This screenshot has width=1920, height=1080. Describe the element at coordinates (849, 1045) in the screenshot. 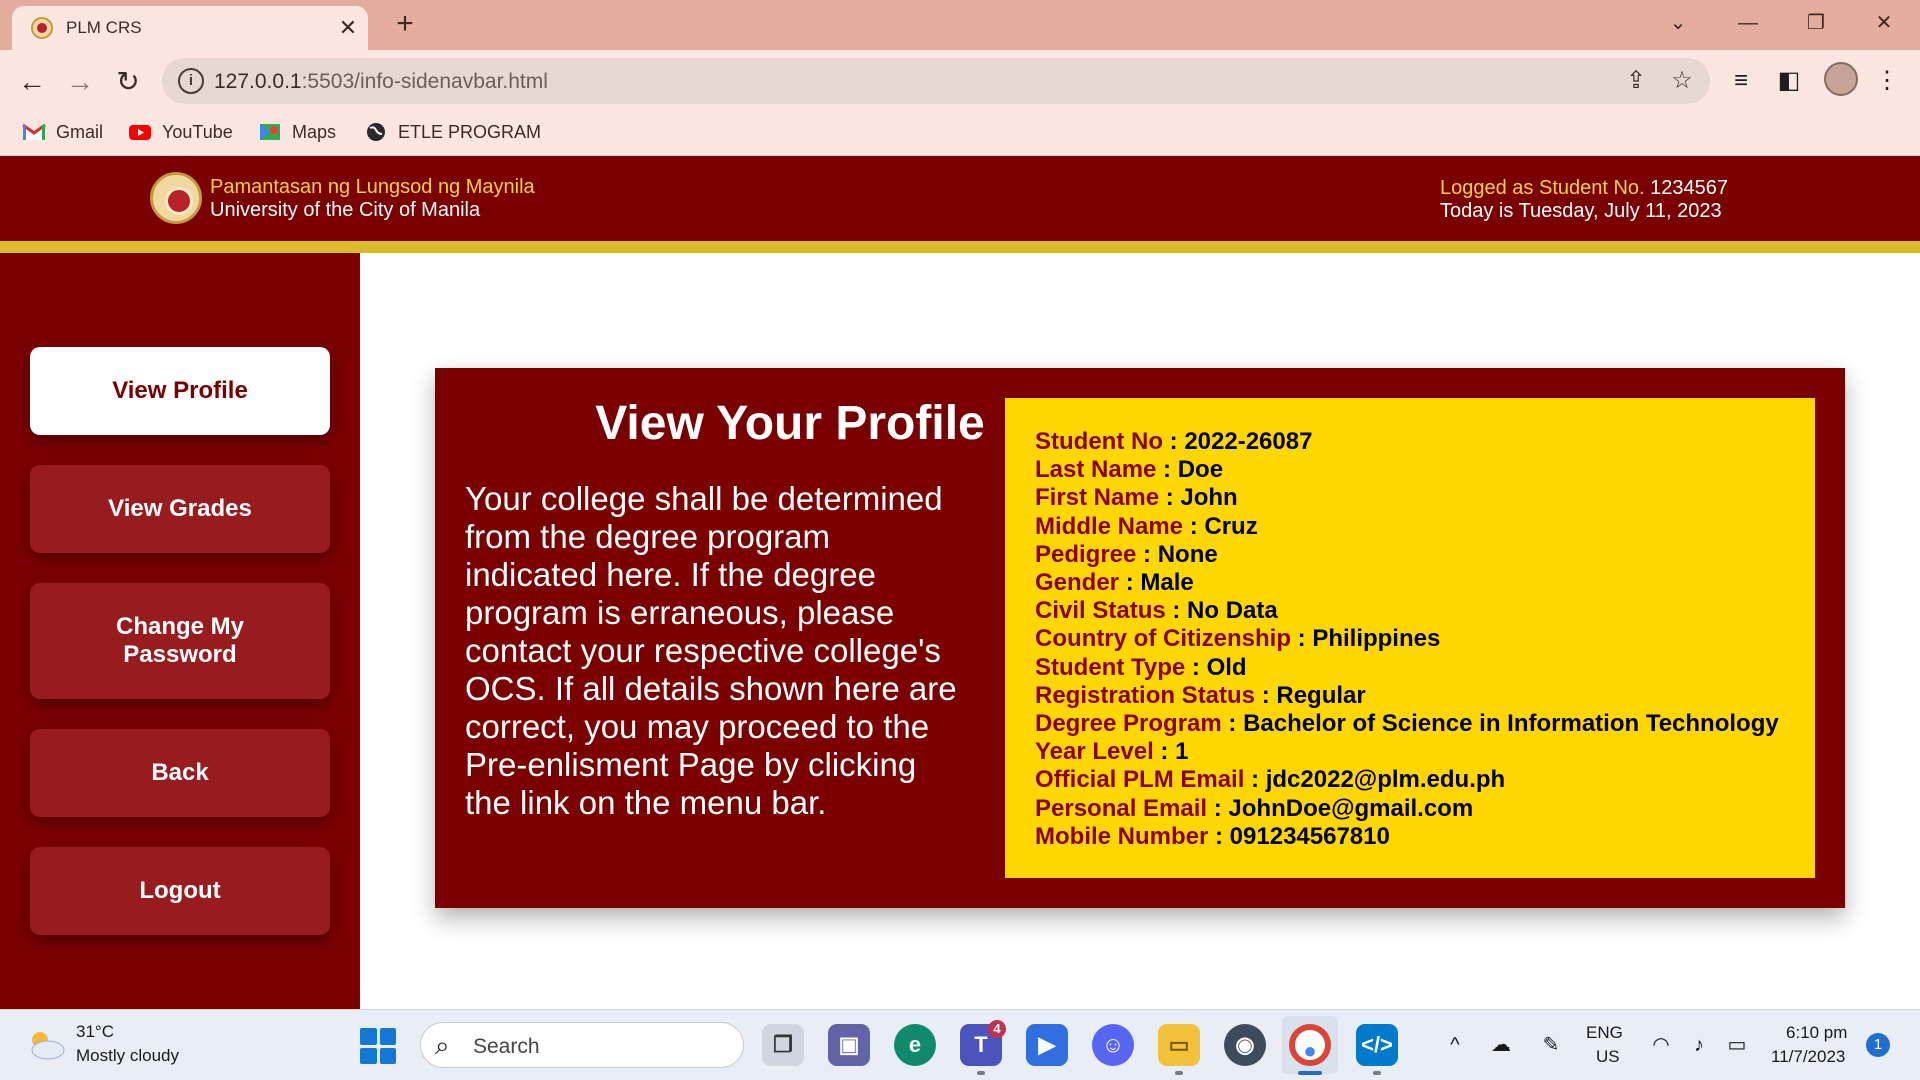

I see `teams-chat-icon: ▣` at that location.